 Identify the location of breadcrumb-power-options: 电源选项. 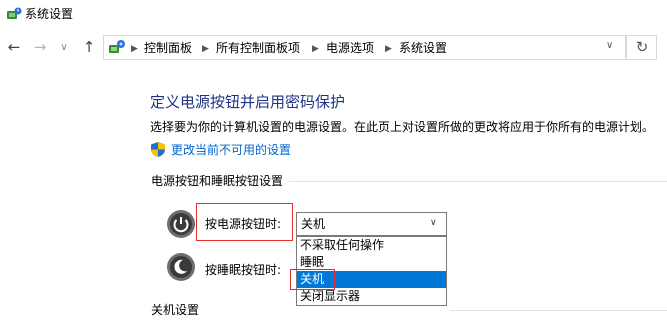
(350, 48).